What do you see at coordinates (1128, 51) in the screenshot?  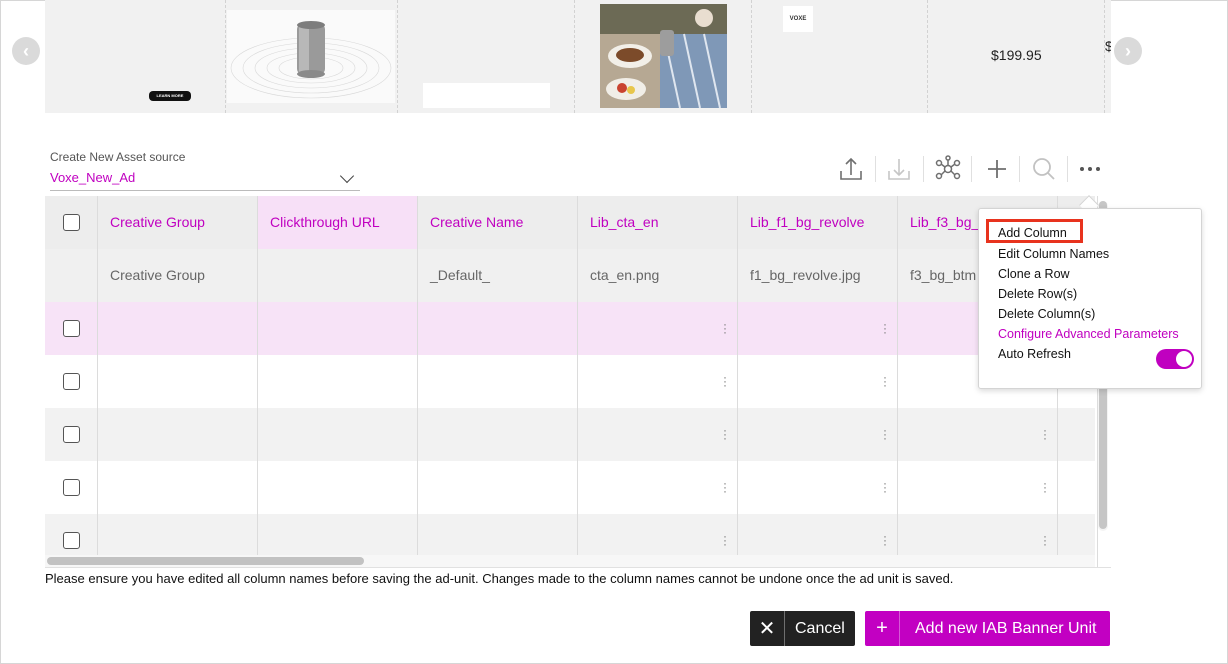 I see `carousel-next-icon: ›` at bounding box center [1128, 51].